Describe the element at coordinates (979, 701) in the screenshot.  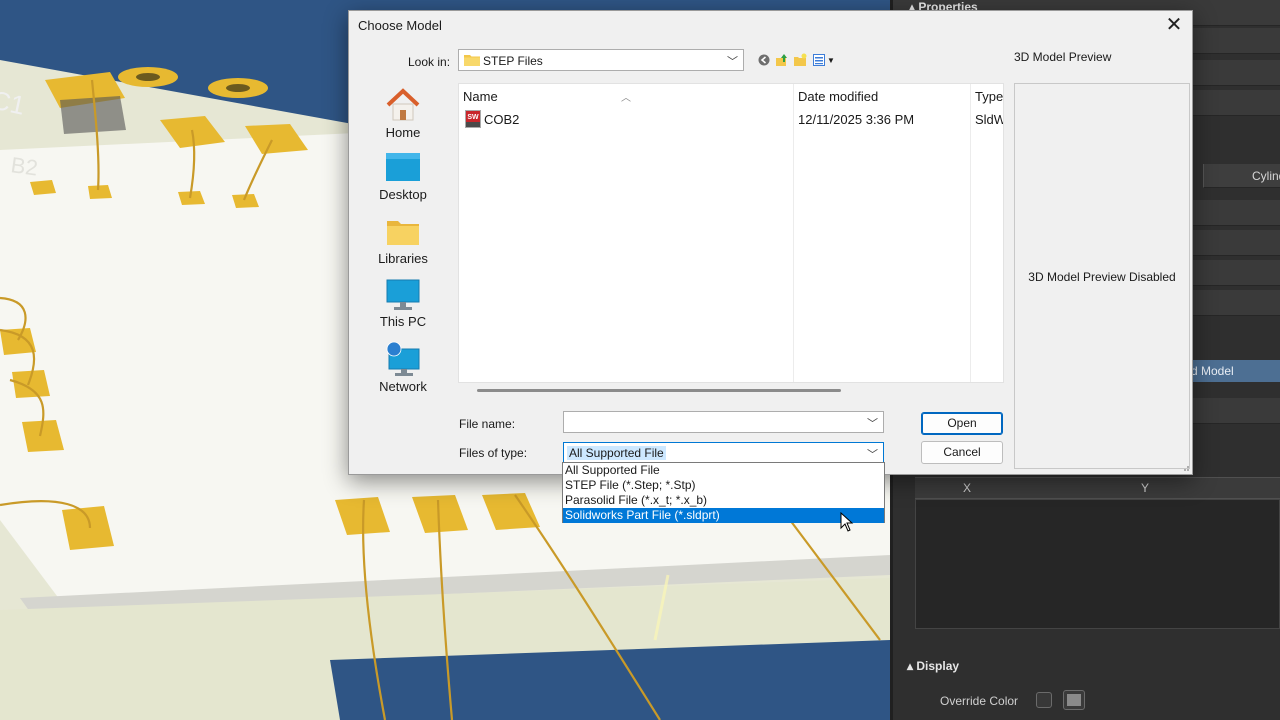
I see `override-color-label: Override Color` at that location.